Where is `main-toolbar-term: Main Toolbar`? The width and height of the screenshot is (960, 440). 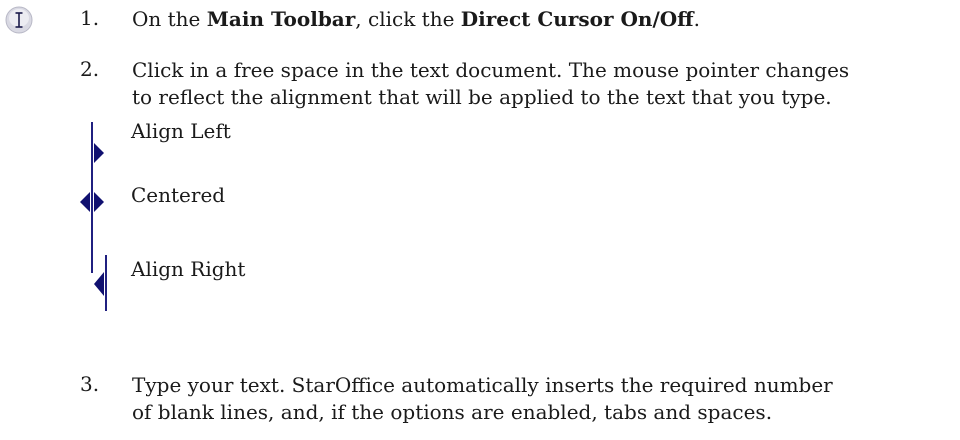 main-toolbar-term: Main Toolbar is located at coordinates (281, 19).